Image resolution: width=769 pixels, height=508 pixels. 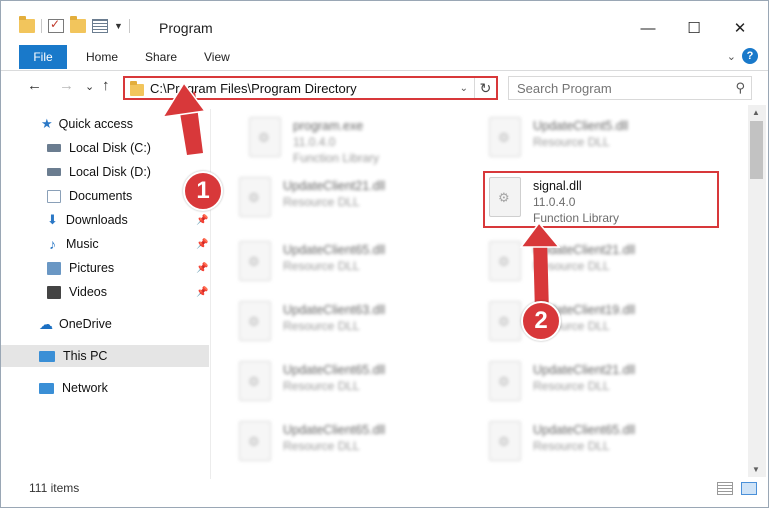 I want to click on arrow-1-head, so click(x=184, y=99).